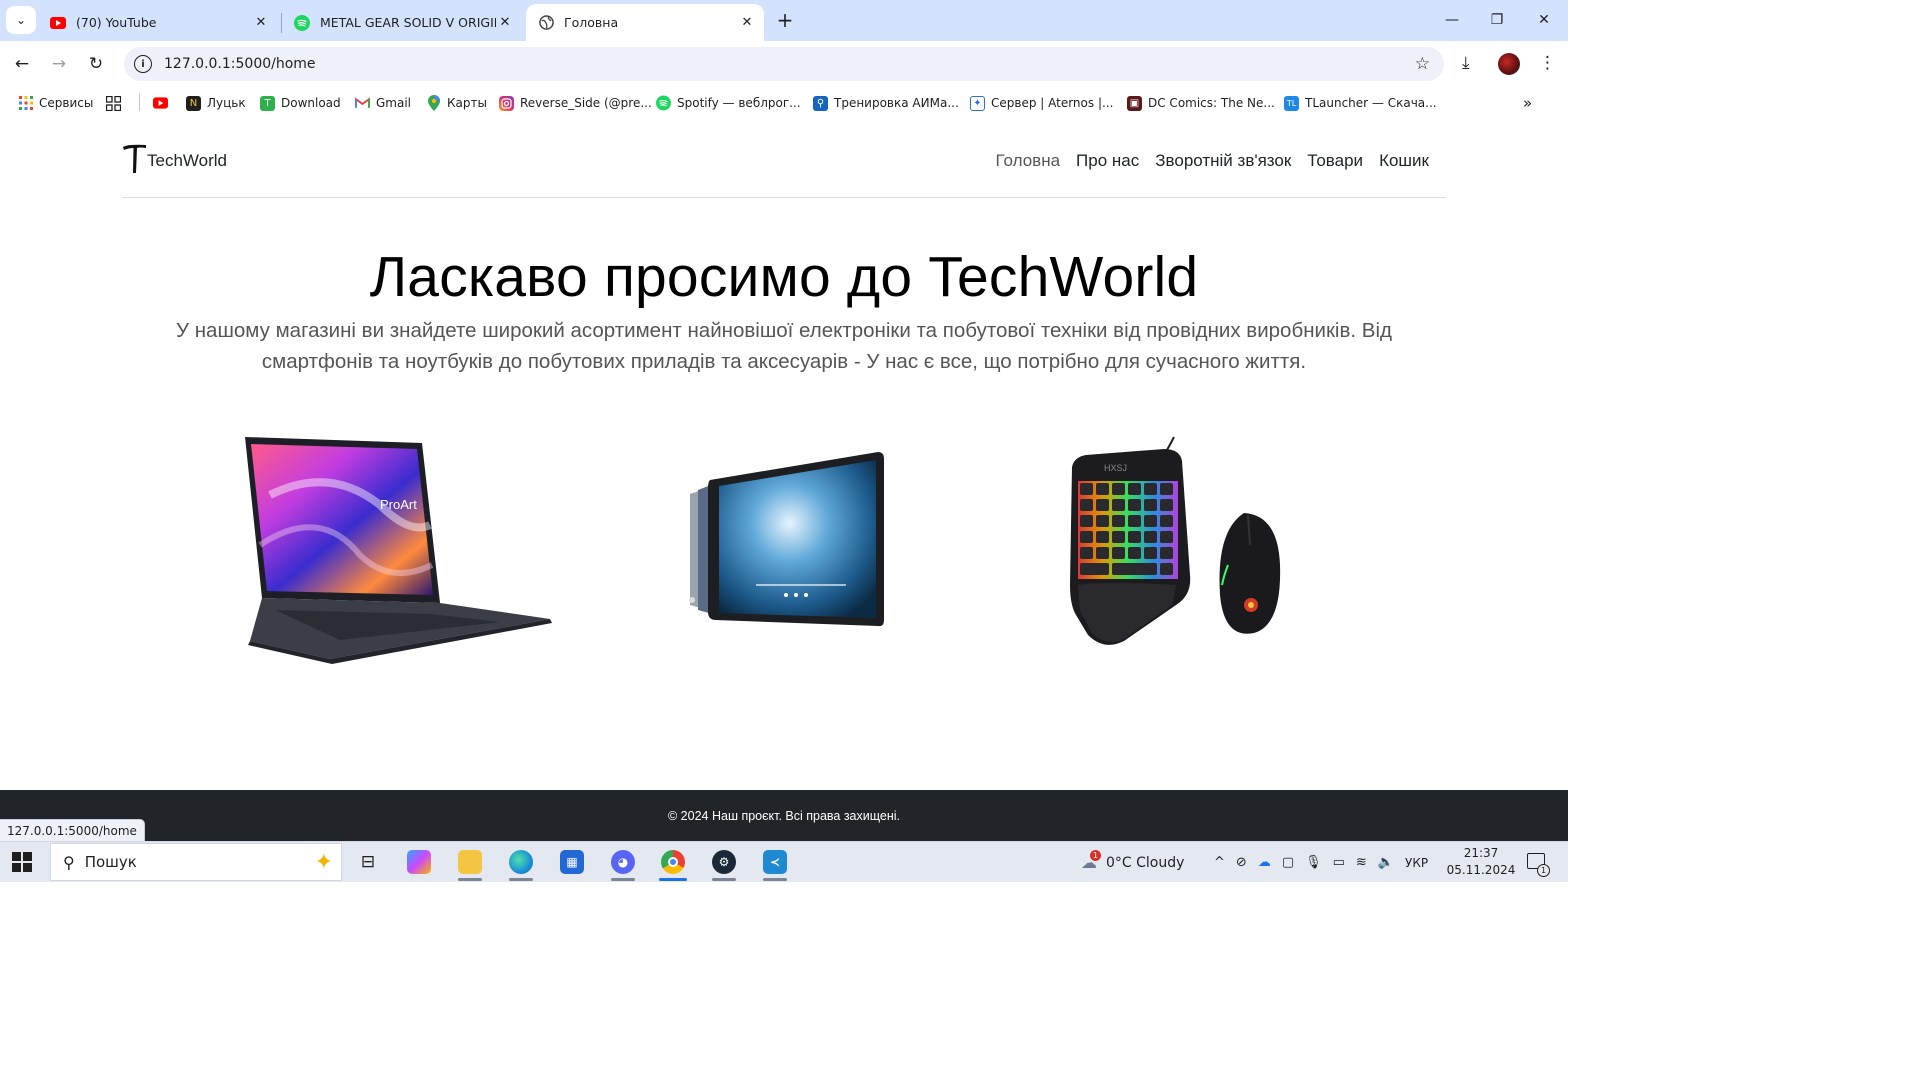 The height and width of the screenshot is (1080, 1920). Describe the element at coordinates (196, 862) in the screenshot. I see `taskbar-search: ⚲ Пошук ✦` at that location.